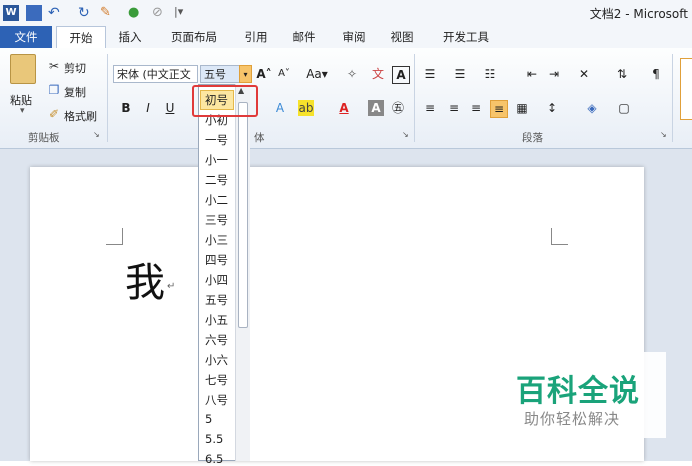  I want to click on tab-insert: 插入, so click(130, 37).